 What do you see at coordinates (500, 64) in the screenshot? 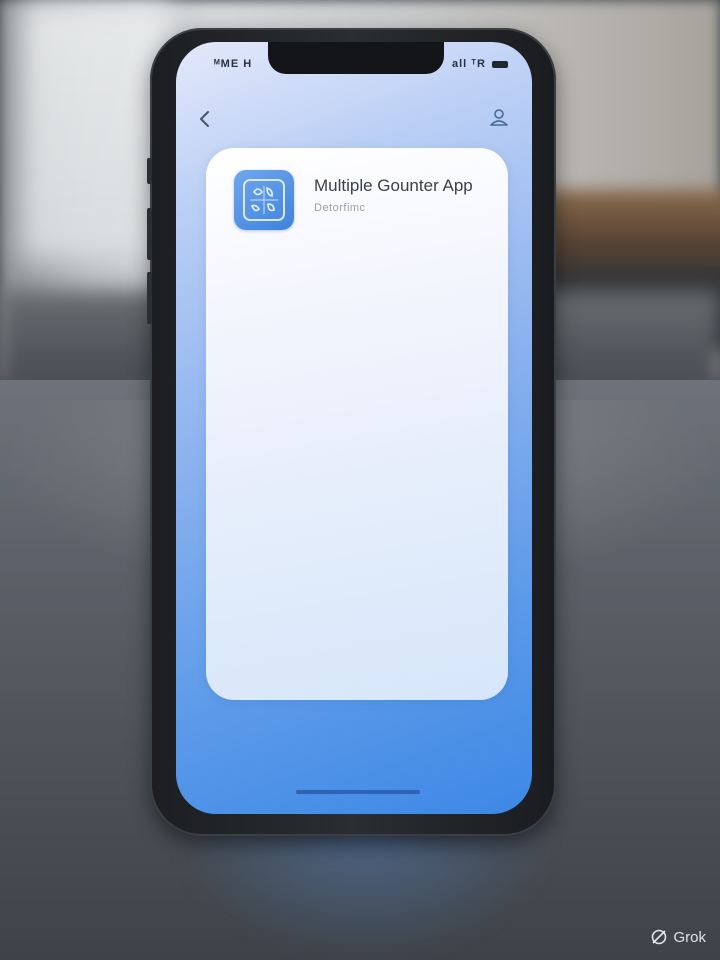
I see `battery-icon` at bounding box center [500, 64].